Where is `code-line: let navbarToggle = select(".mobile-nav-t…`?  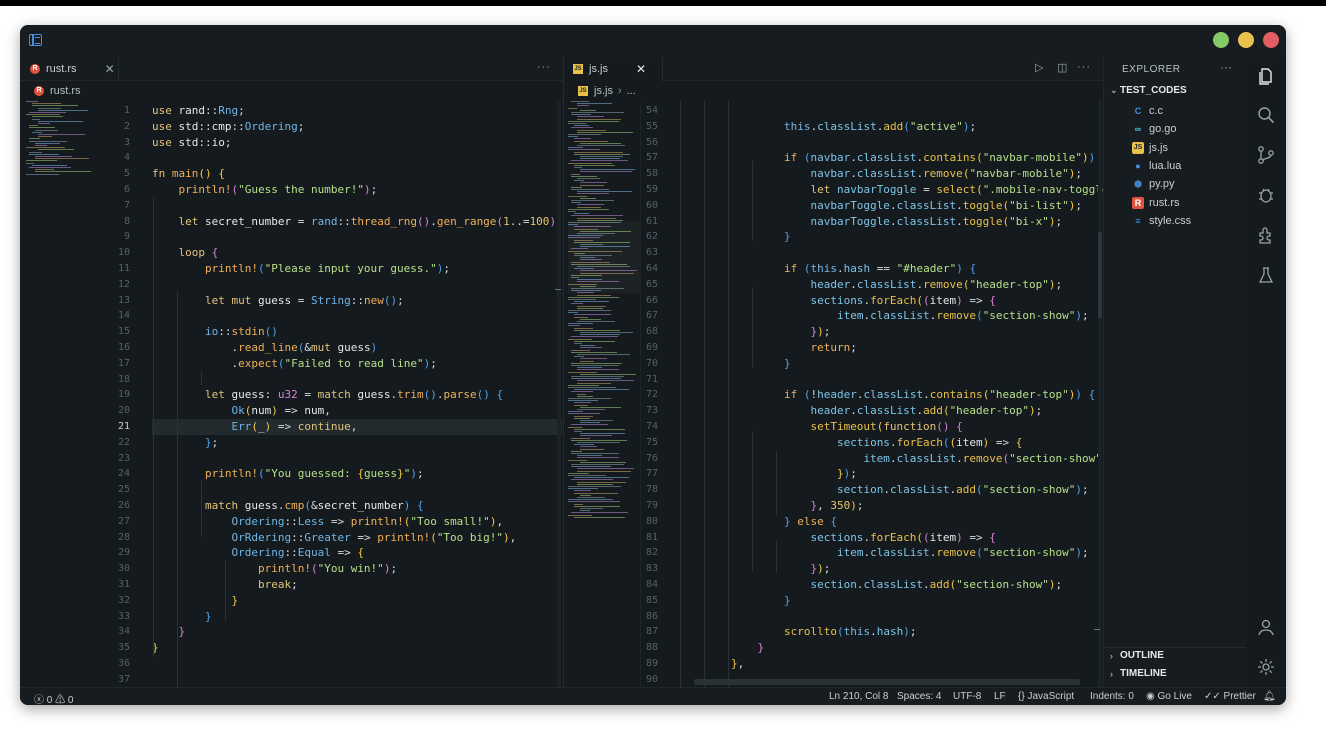
code-line: let navbarToggle = select(".mobile-nav-t… is located at coordinates (903, 190).